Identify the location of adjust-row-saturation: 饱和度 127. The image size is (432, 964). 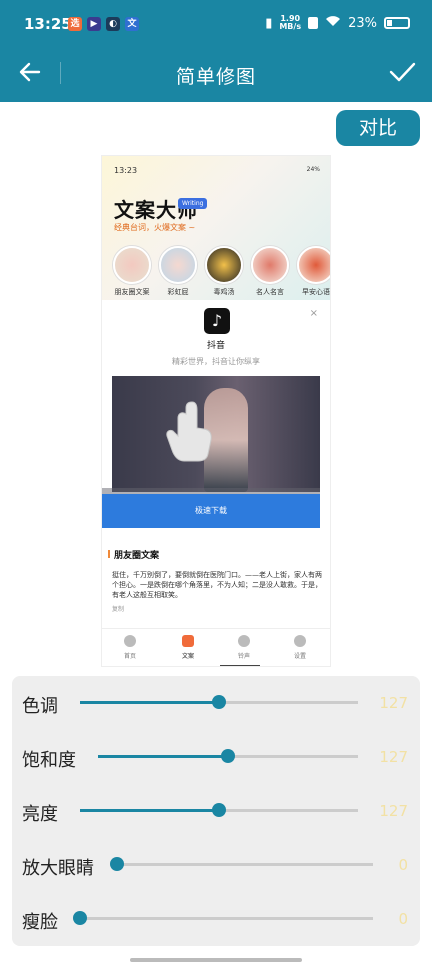
(216, 757).